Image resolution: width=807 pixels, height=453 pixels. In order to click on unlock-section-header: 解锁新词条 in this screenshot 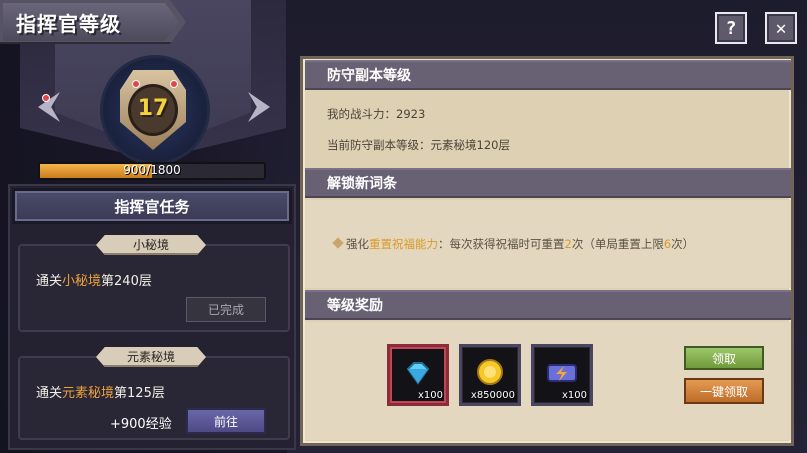, I will do `click(548, 183)`.